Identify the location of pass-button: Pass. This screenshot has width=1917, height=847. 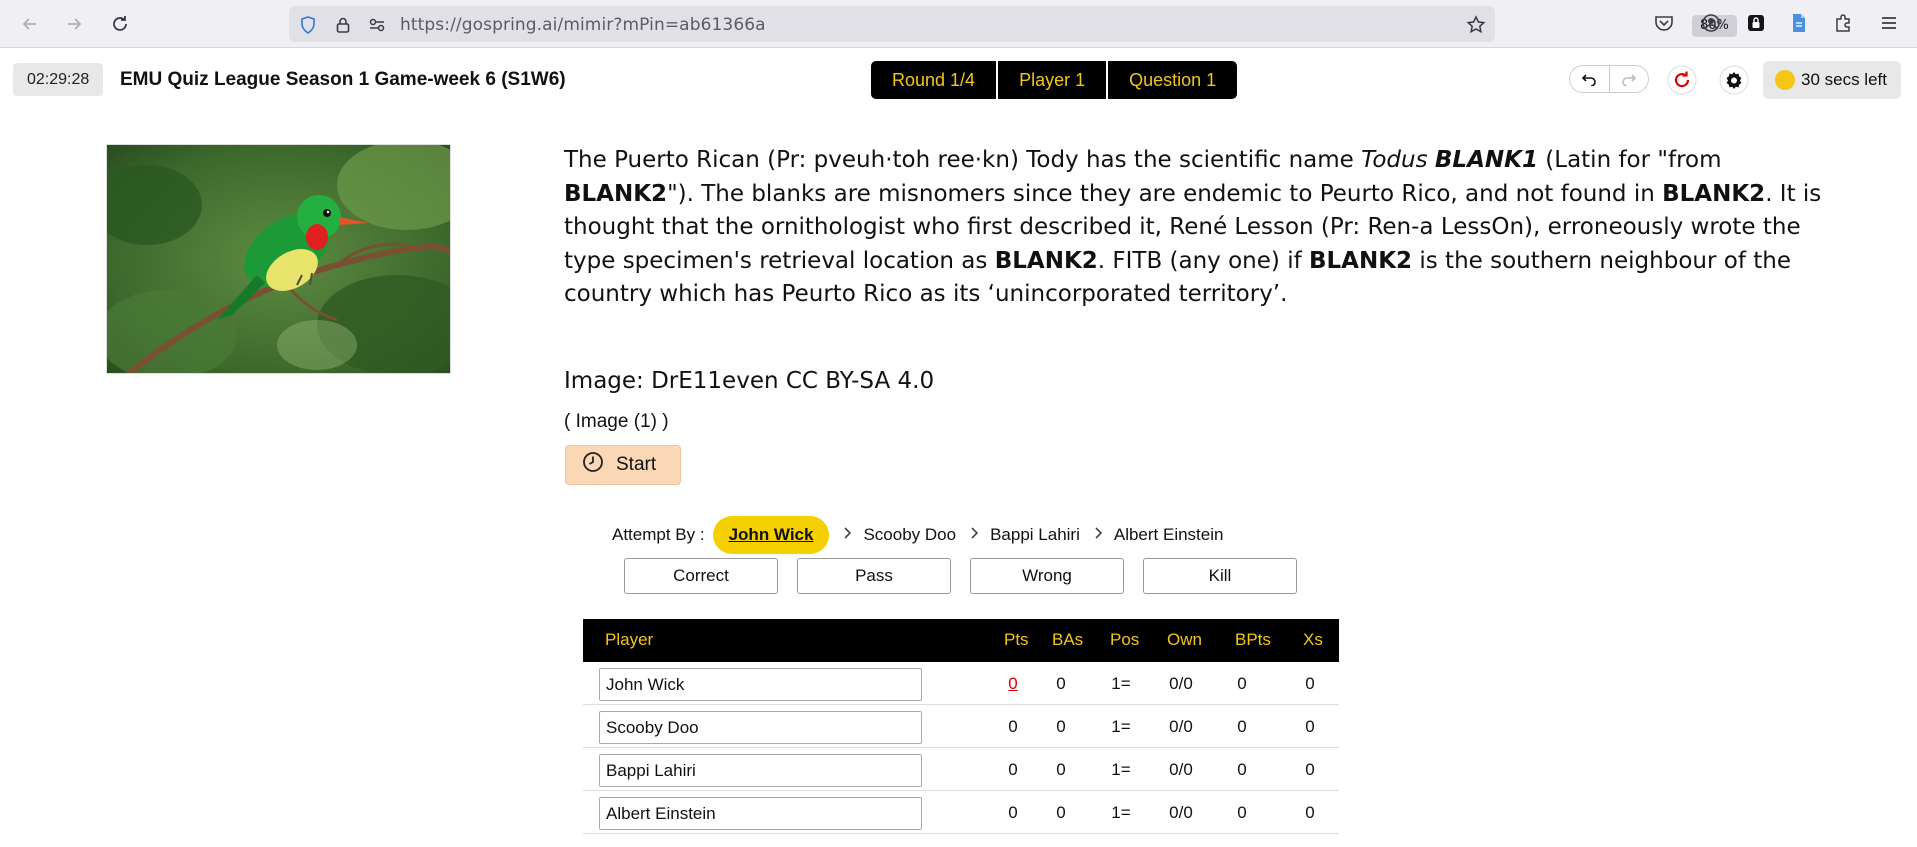
(874, 576).